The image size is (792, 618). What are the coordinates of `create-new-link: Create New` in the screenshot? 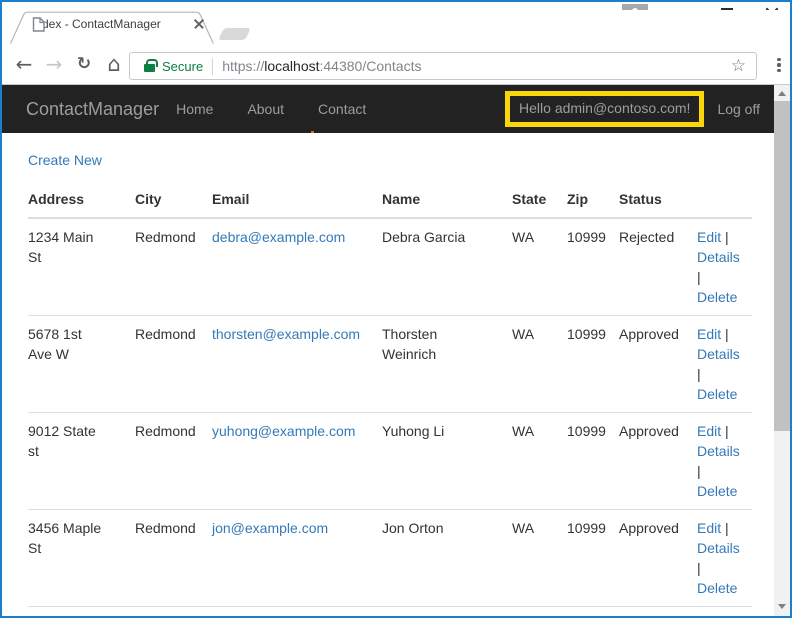 It's located at (65, 160).